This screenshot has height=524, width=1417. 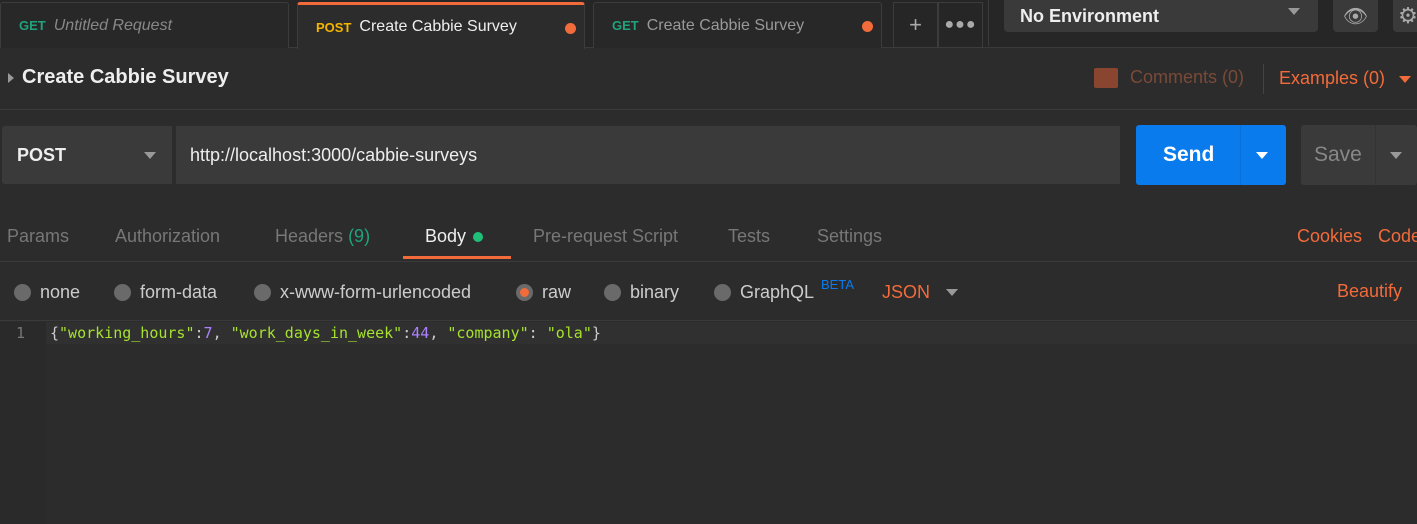 I want to click on gear-icon: ⚙, so click(x=1407, y=15).